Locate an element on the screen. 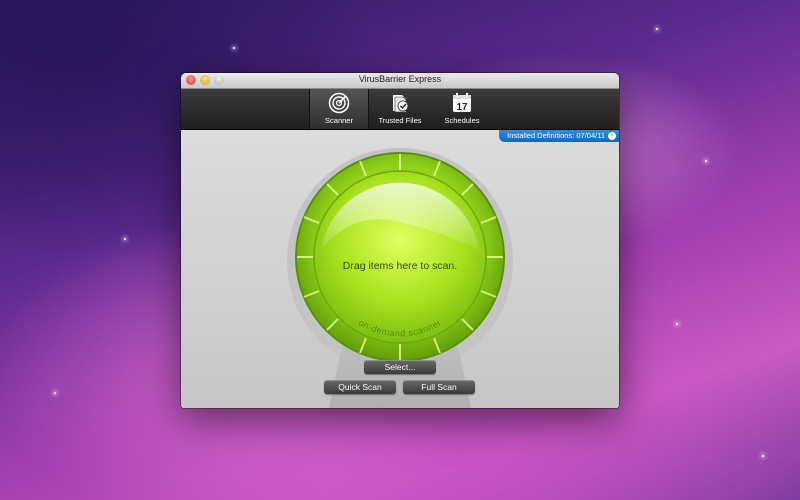  toolbar: Scanner Trusted Files 17 Schedules is located at coordinates (400, 109).